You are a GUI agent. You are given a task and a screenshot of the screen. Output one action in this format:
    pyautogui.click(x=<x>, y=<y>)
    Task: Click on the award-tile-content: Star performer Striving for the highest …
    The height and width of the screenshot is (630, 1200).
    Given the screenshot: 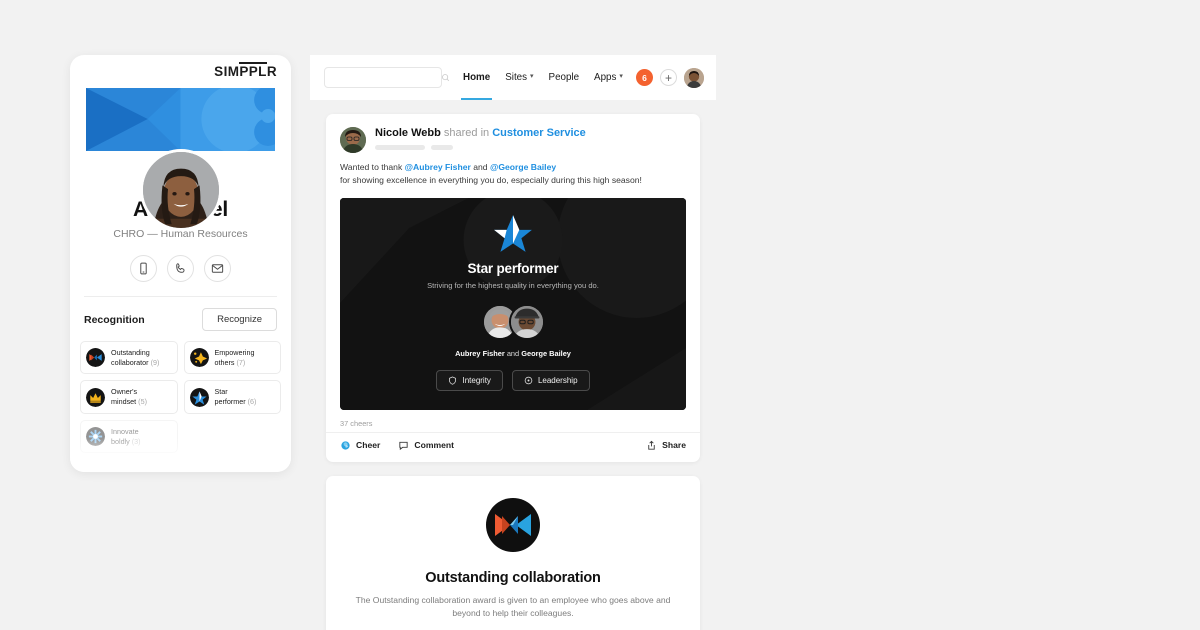 What is the action you would take?
    pyautogui.click(x=513, y=294)
    